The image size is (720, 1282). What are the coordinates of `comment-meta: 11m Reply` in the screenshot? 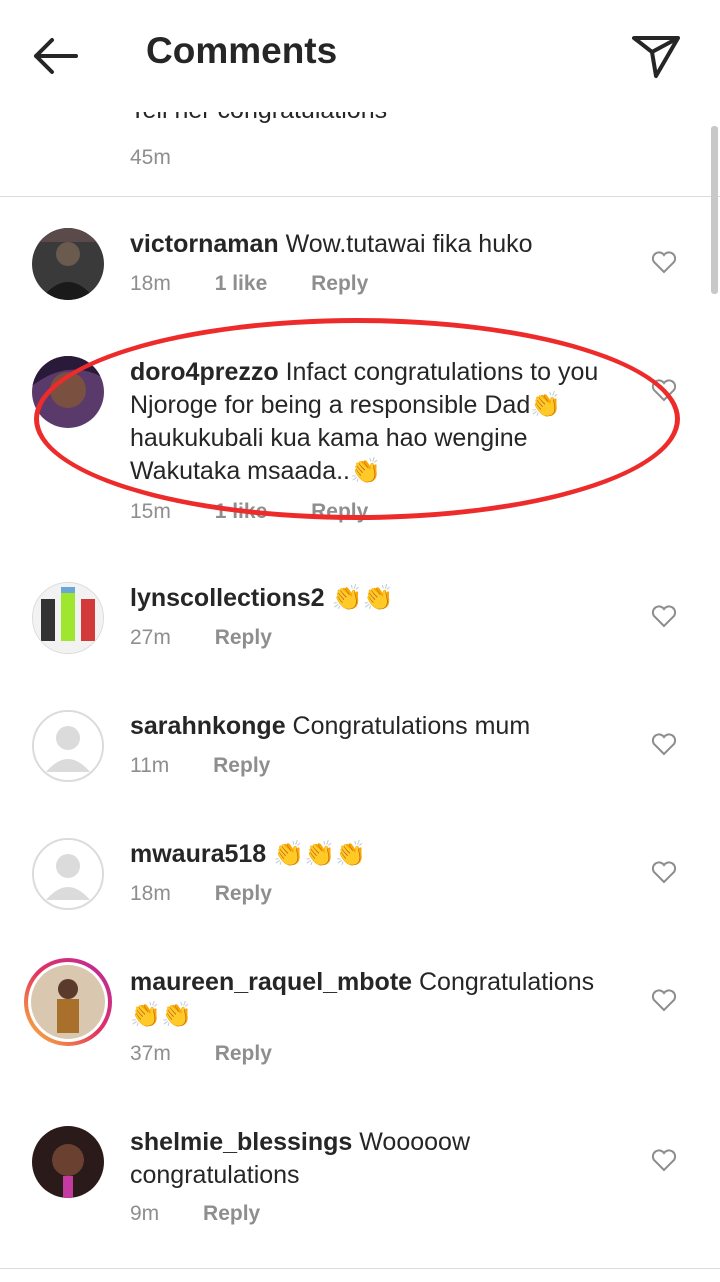 It's located at (219, 766).